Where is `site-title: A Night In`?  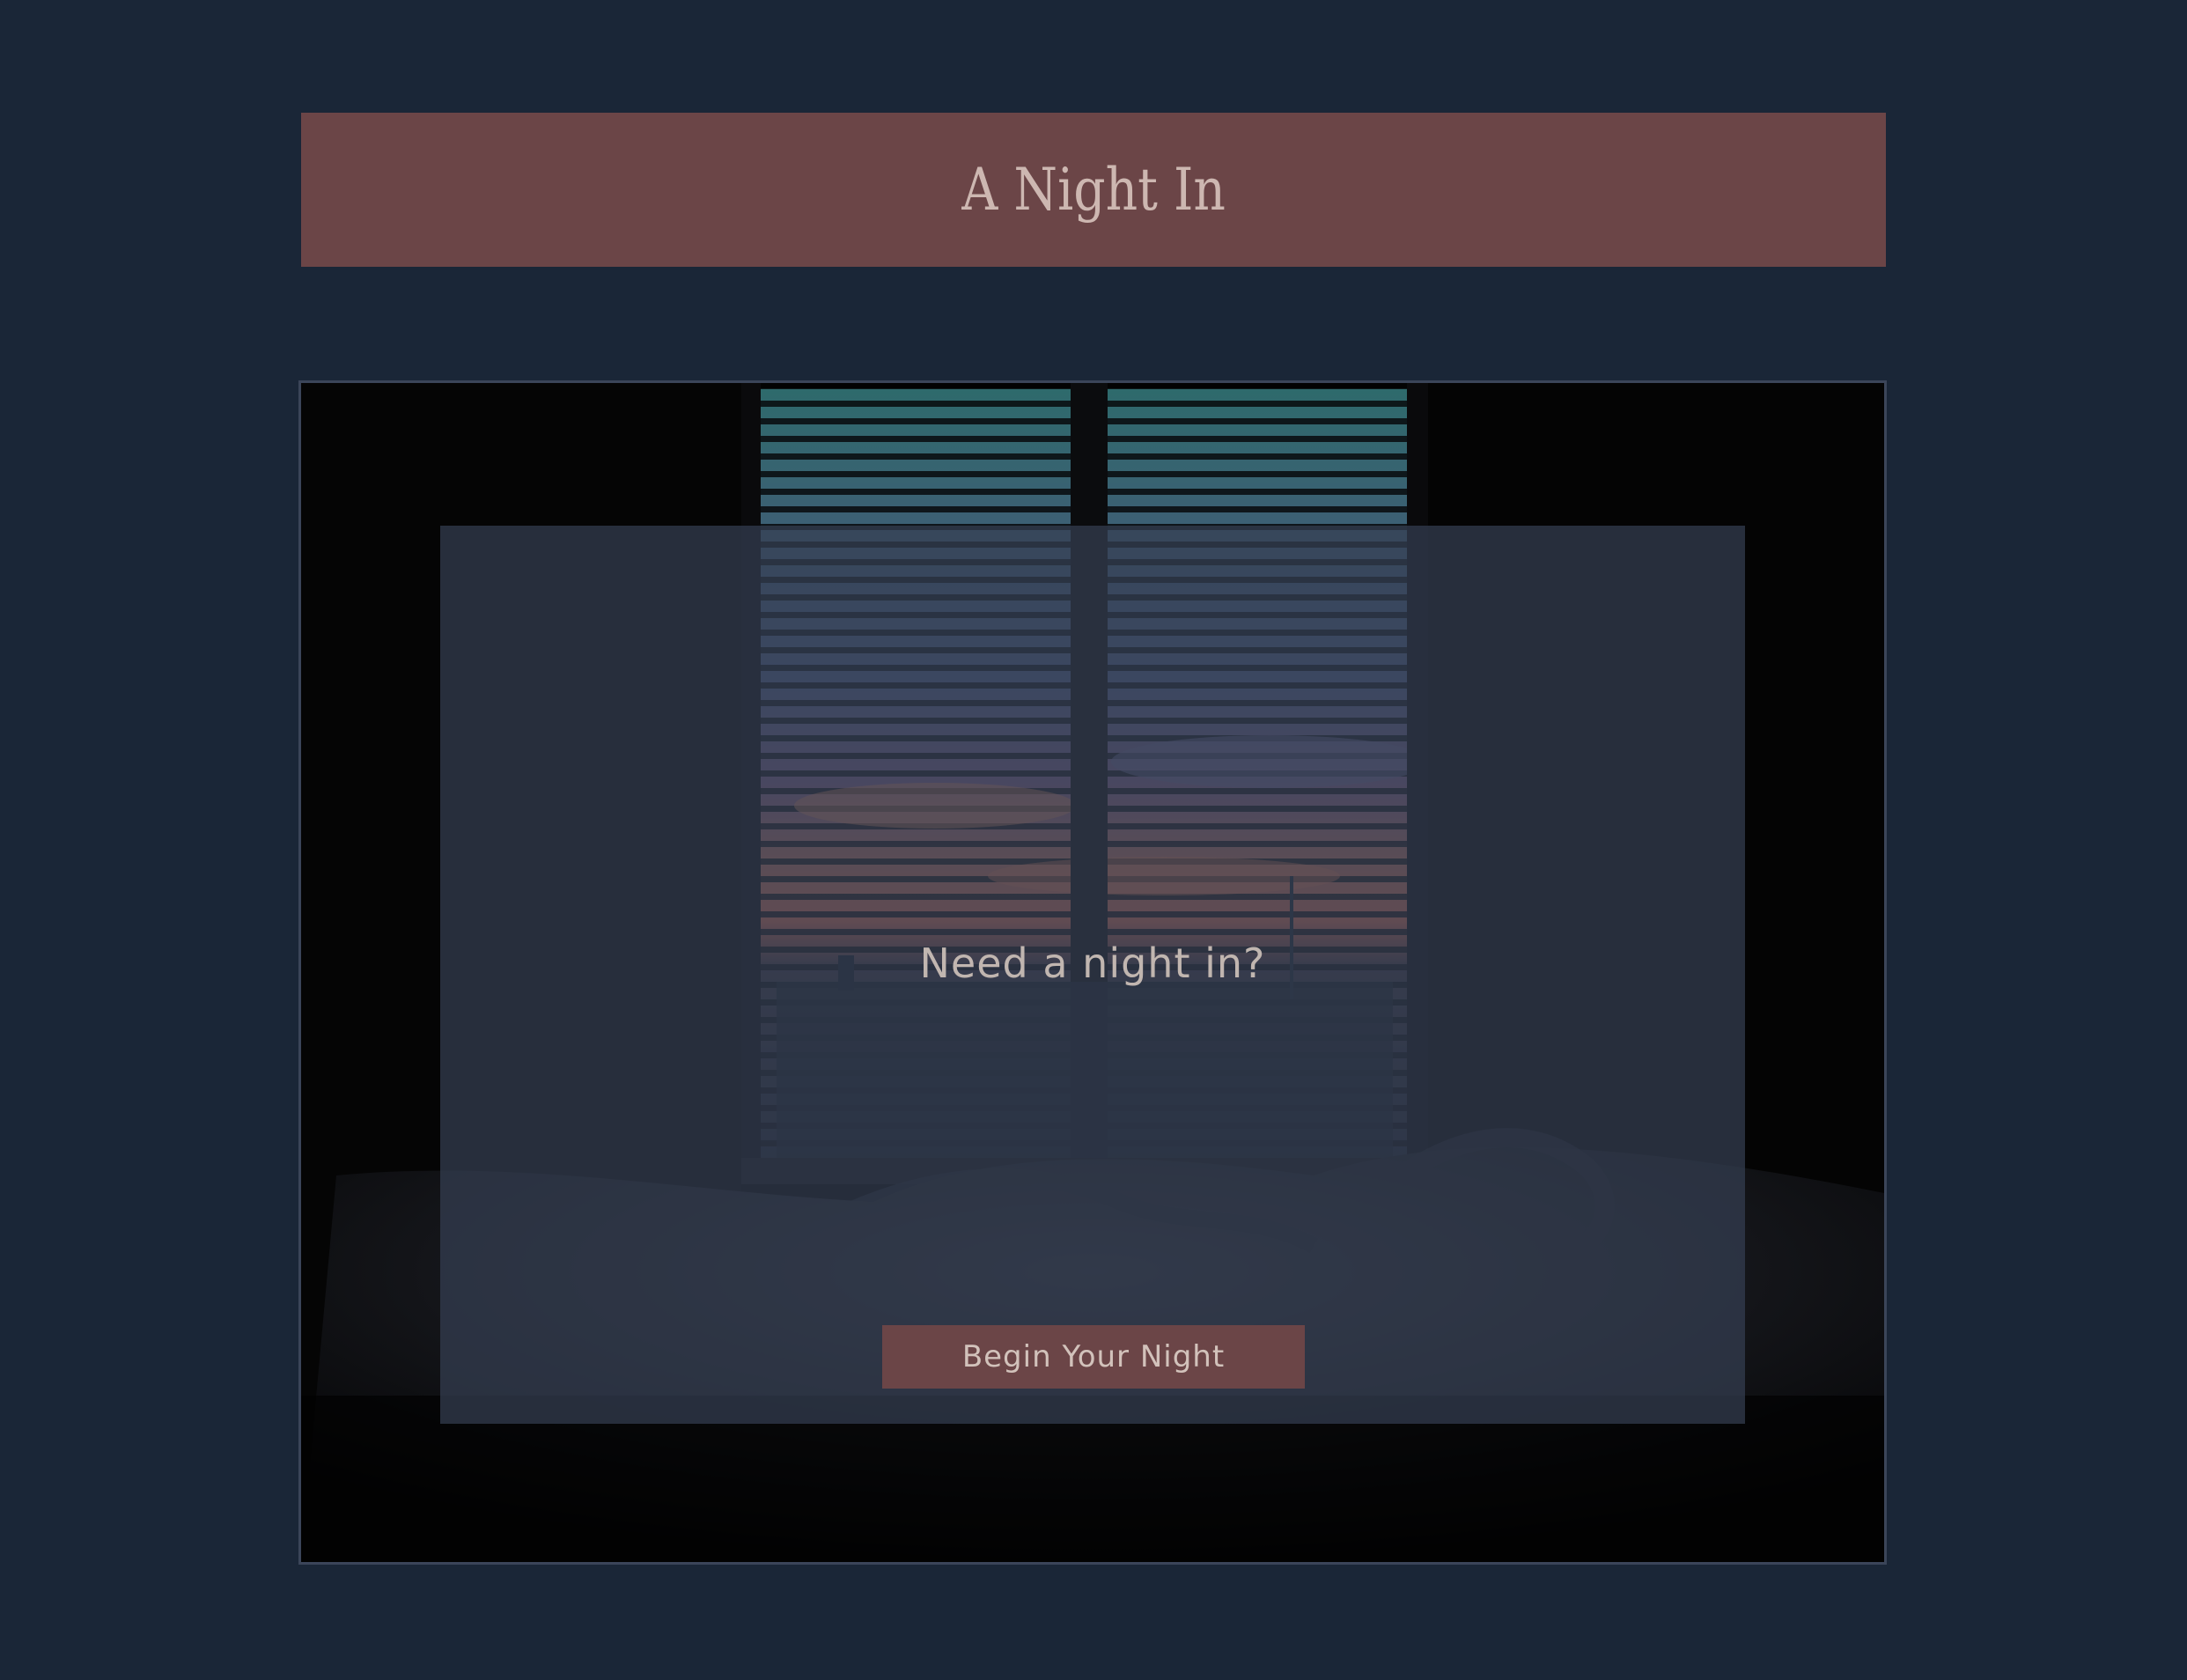 site-title: A Night In is located at coordinates (1093, 190).